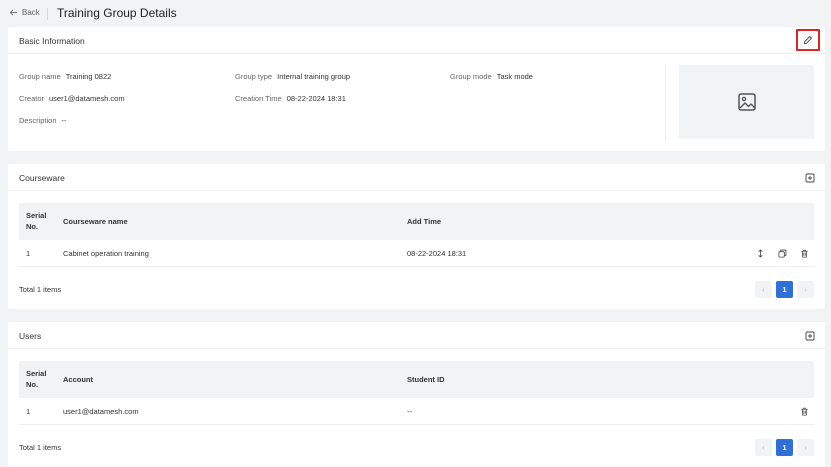  What do you see at coordinates (415, 13) in the screenshot?
I see `top-bar: Back Training Group Details` at bounding box center [415, 13].